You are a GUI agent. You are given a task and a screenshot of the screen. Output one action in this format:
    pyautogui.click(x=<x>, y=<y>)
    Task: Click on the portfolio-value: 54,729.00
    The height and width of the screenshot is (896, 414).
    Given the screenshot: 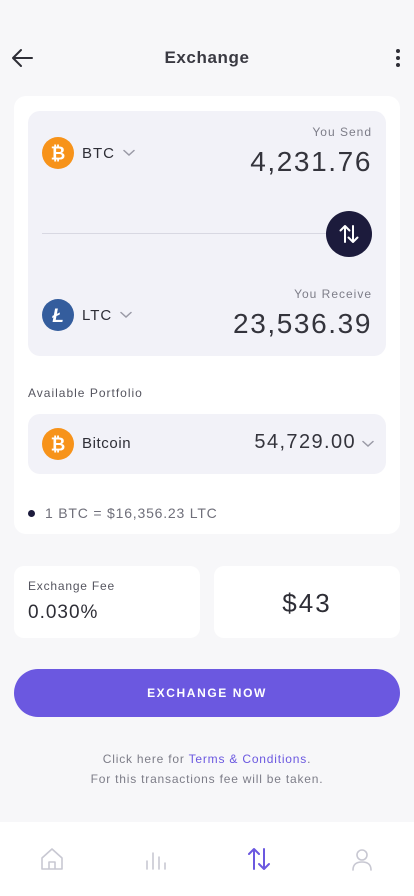 What is the action you would take?
    pyautogui.click(x=305, y=442)
    